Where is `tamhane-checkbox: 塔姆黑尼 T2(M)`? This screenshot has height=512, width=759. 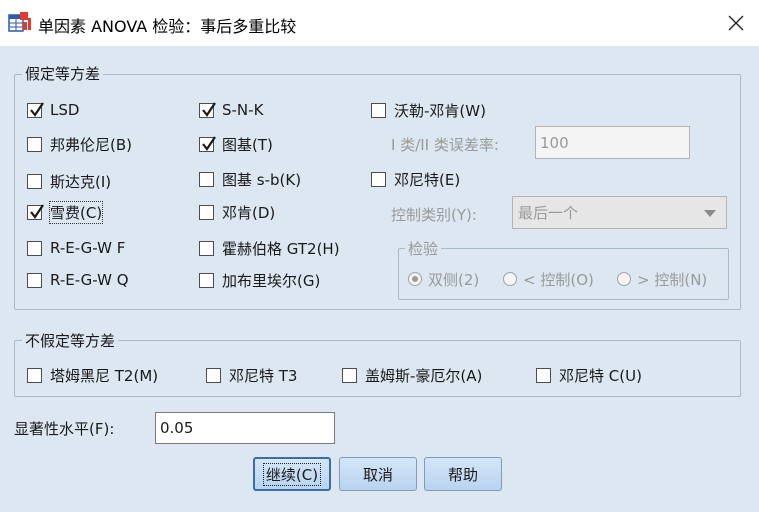 tamhane-checkbox: 塔姆黑尼 T2(M) is located at coordinates (92, 375).